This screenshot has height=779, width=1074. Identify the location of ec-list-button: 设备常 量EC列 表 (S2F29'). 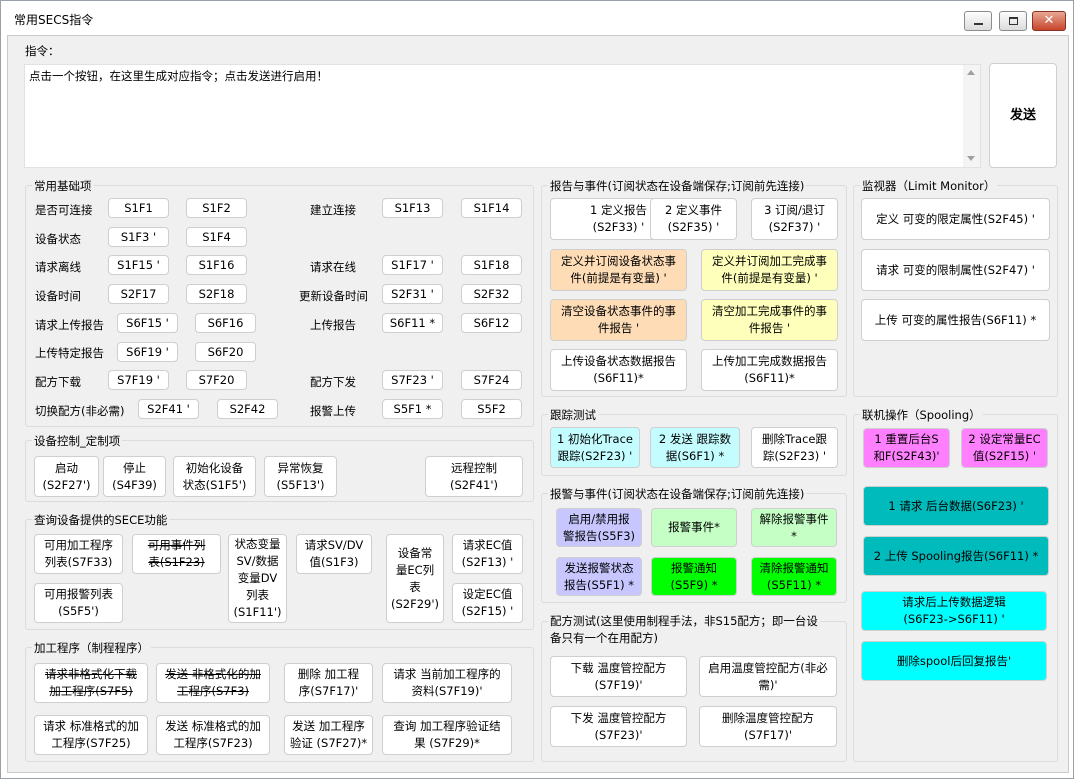
(415, 578).